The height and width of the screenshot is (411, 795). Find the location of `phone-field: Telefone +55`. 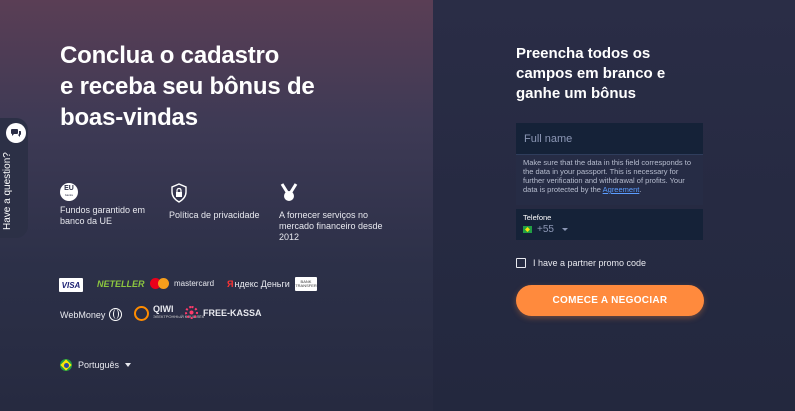

phone-field: Telefone +55 is located at coordinates (609, 224).